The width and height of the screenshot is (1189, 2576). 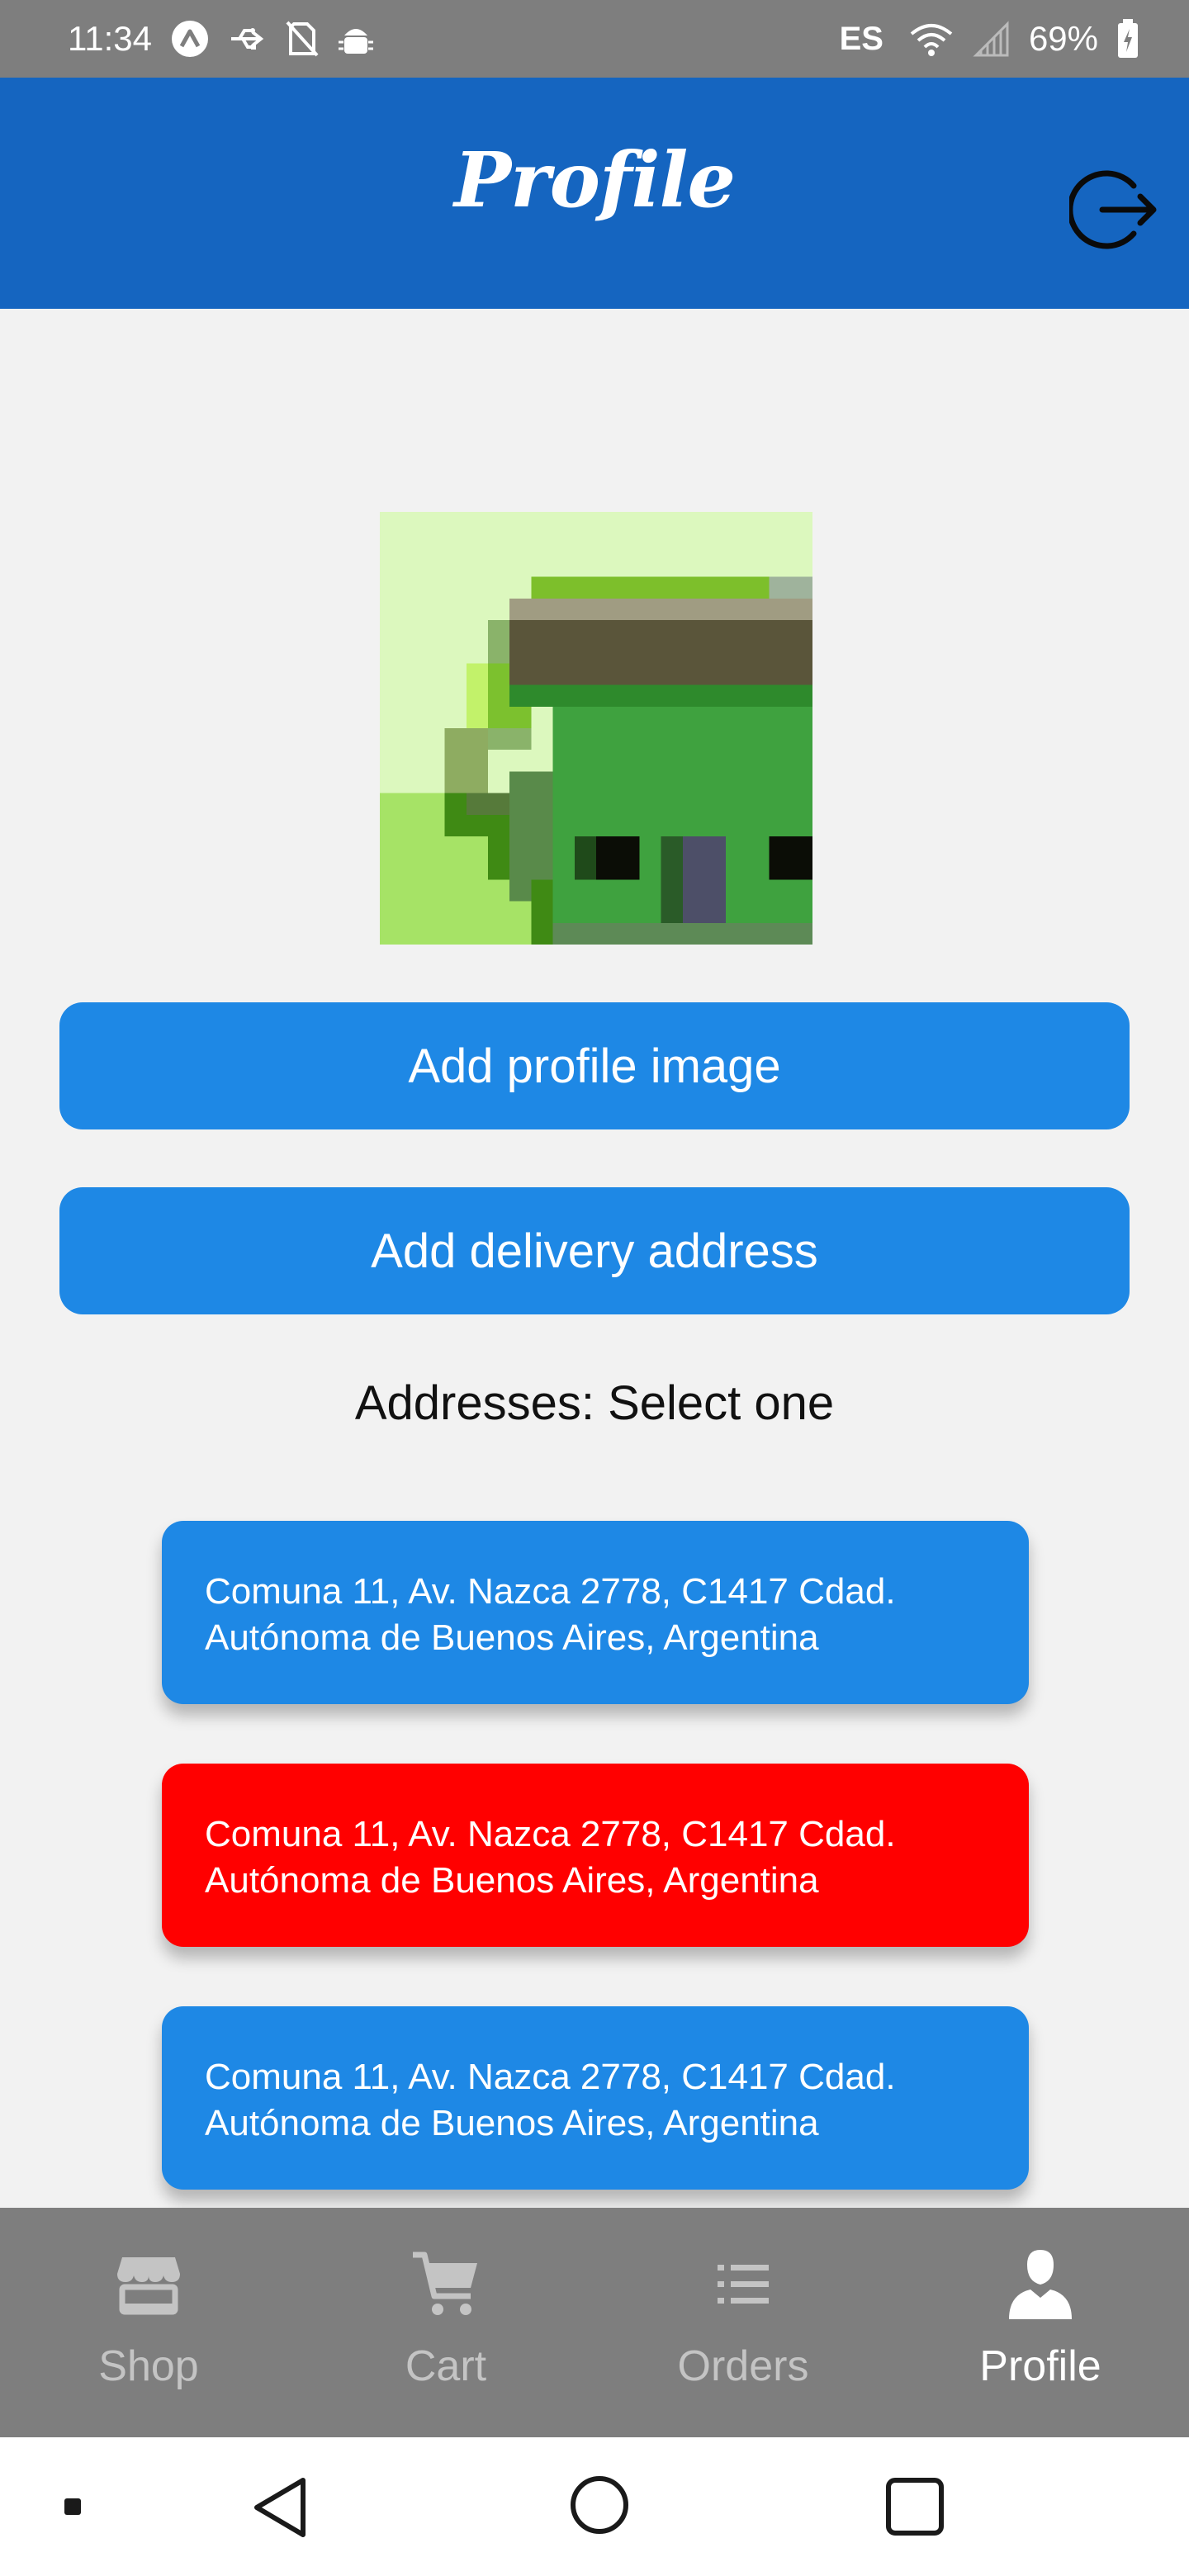 I want to click on nav-menu-button, so click(x=72, y=2506).